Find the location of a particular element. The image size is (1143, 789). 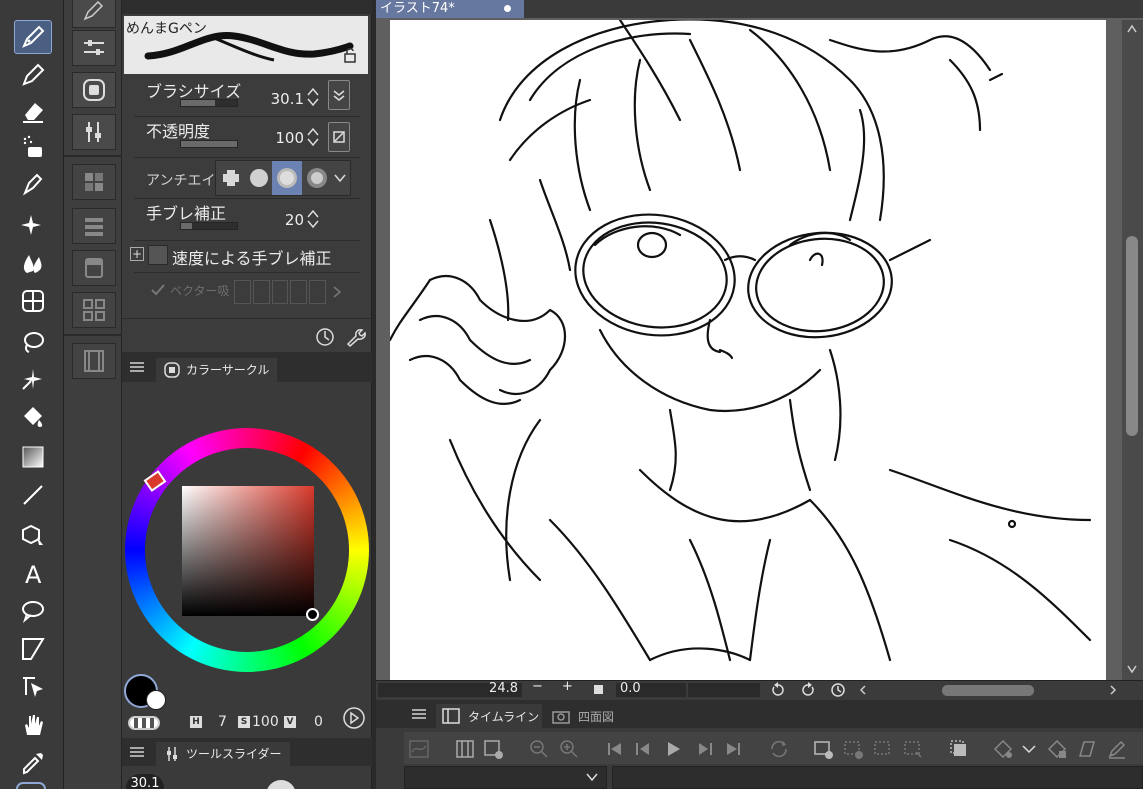

line-tool-icon is located at coordinates (33, 495).